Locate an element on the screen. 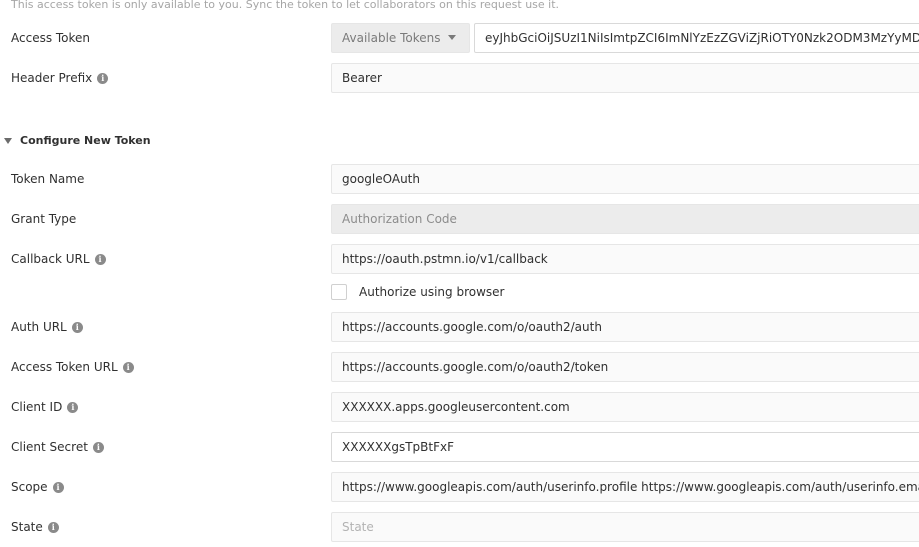 The width and height of the screenshot is (919, 547). authorize-browser-label: Authorize using browser is located at coordinates (431, 292).